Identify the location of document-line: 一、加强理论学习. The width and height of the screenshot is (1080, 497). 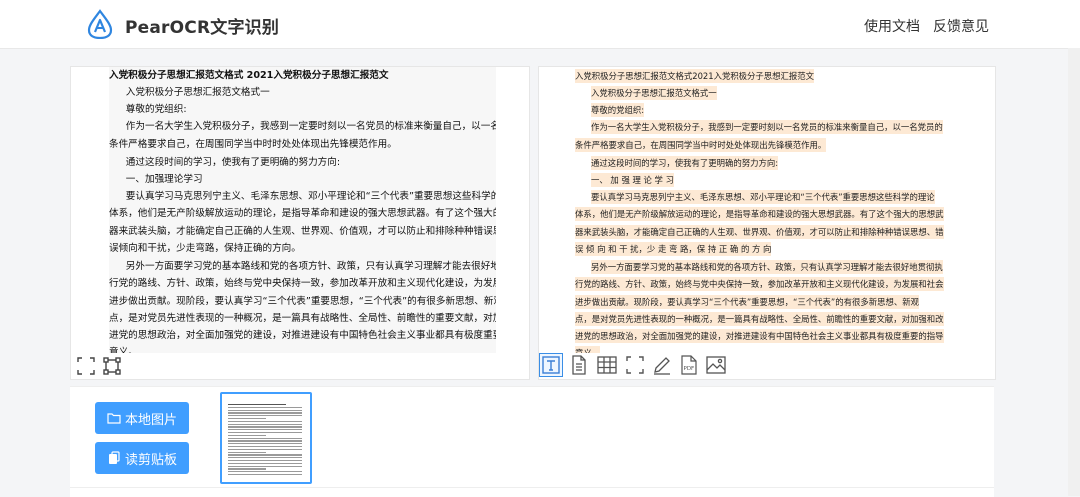
(164, 179).